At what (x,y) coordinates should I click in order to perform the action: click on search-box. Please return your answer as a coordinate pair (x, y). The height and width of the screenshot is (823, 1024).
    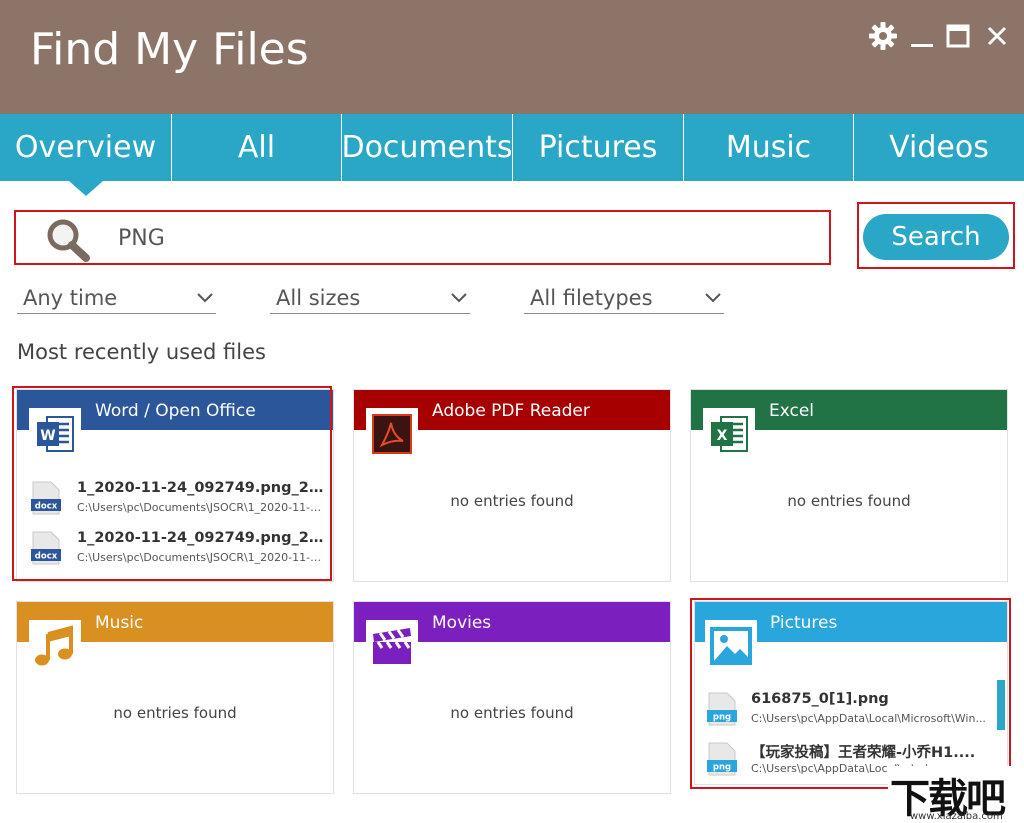
    Looking at the image, I should click on (422, 237).